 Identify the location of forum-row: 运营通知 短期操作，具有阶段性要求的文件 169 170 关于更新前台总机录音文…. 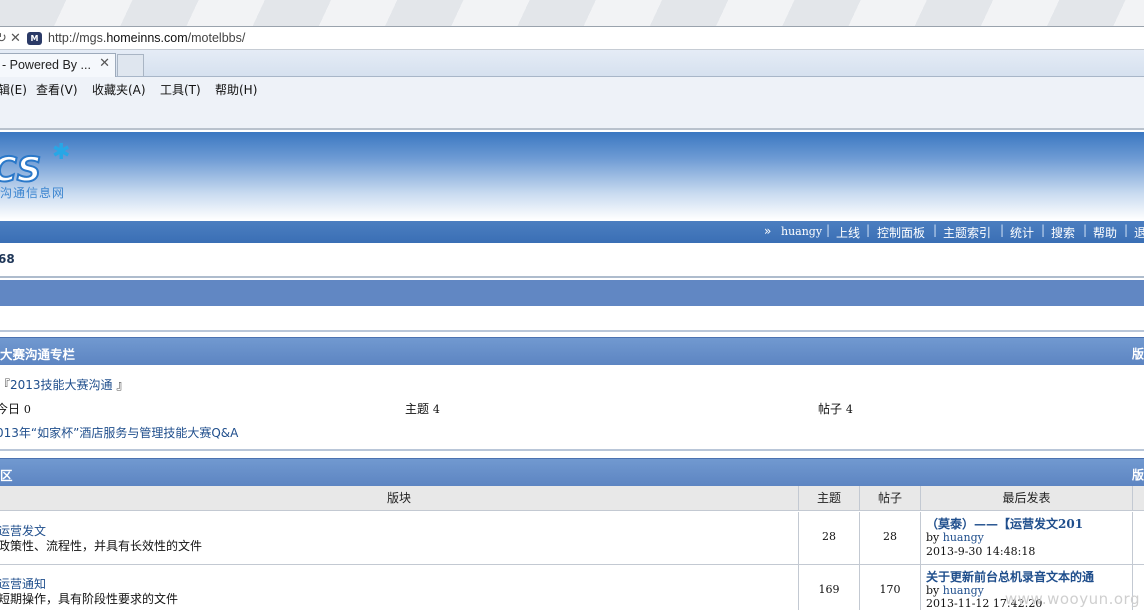
(572, 587).